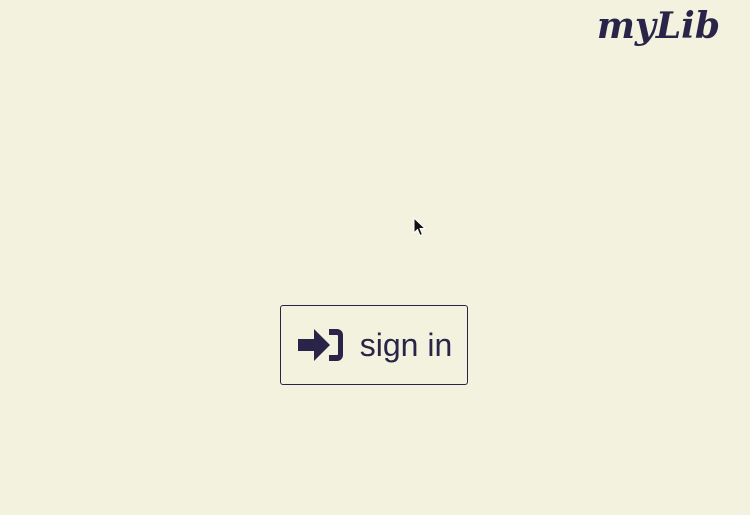 This screenshot has height=515, width=750. I want to click on sign-in-button: sign in, so click(374, 345).